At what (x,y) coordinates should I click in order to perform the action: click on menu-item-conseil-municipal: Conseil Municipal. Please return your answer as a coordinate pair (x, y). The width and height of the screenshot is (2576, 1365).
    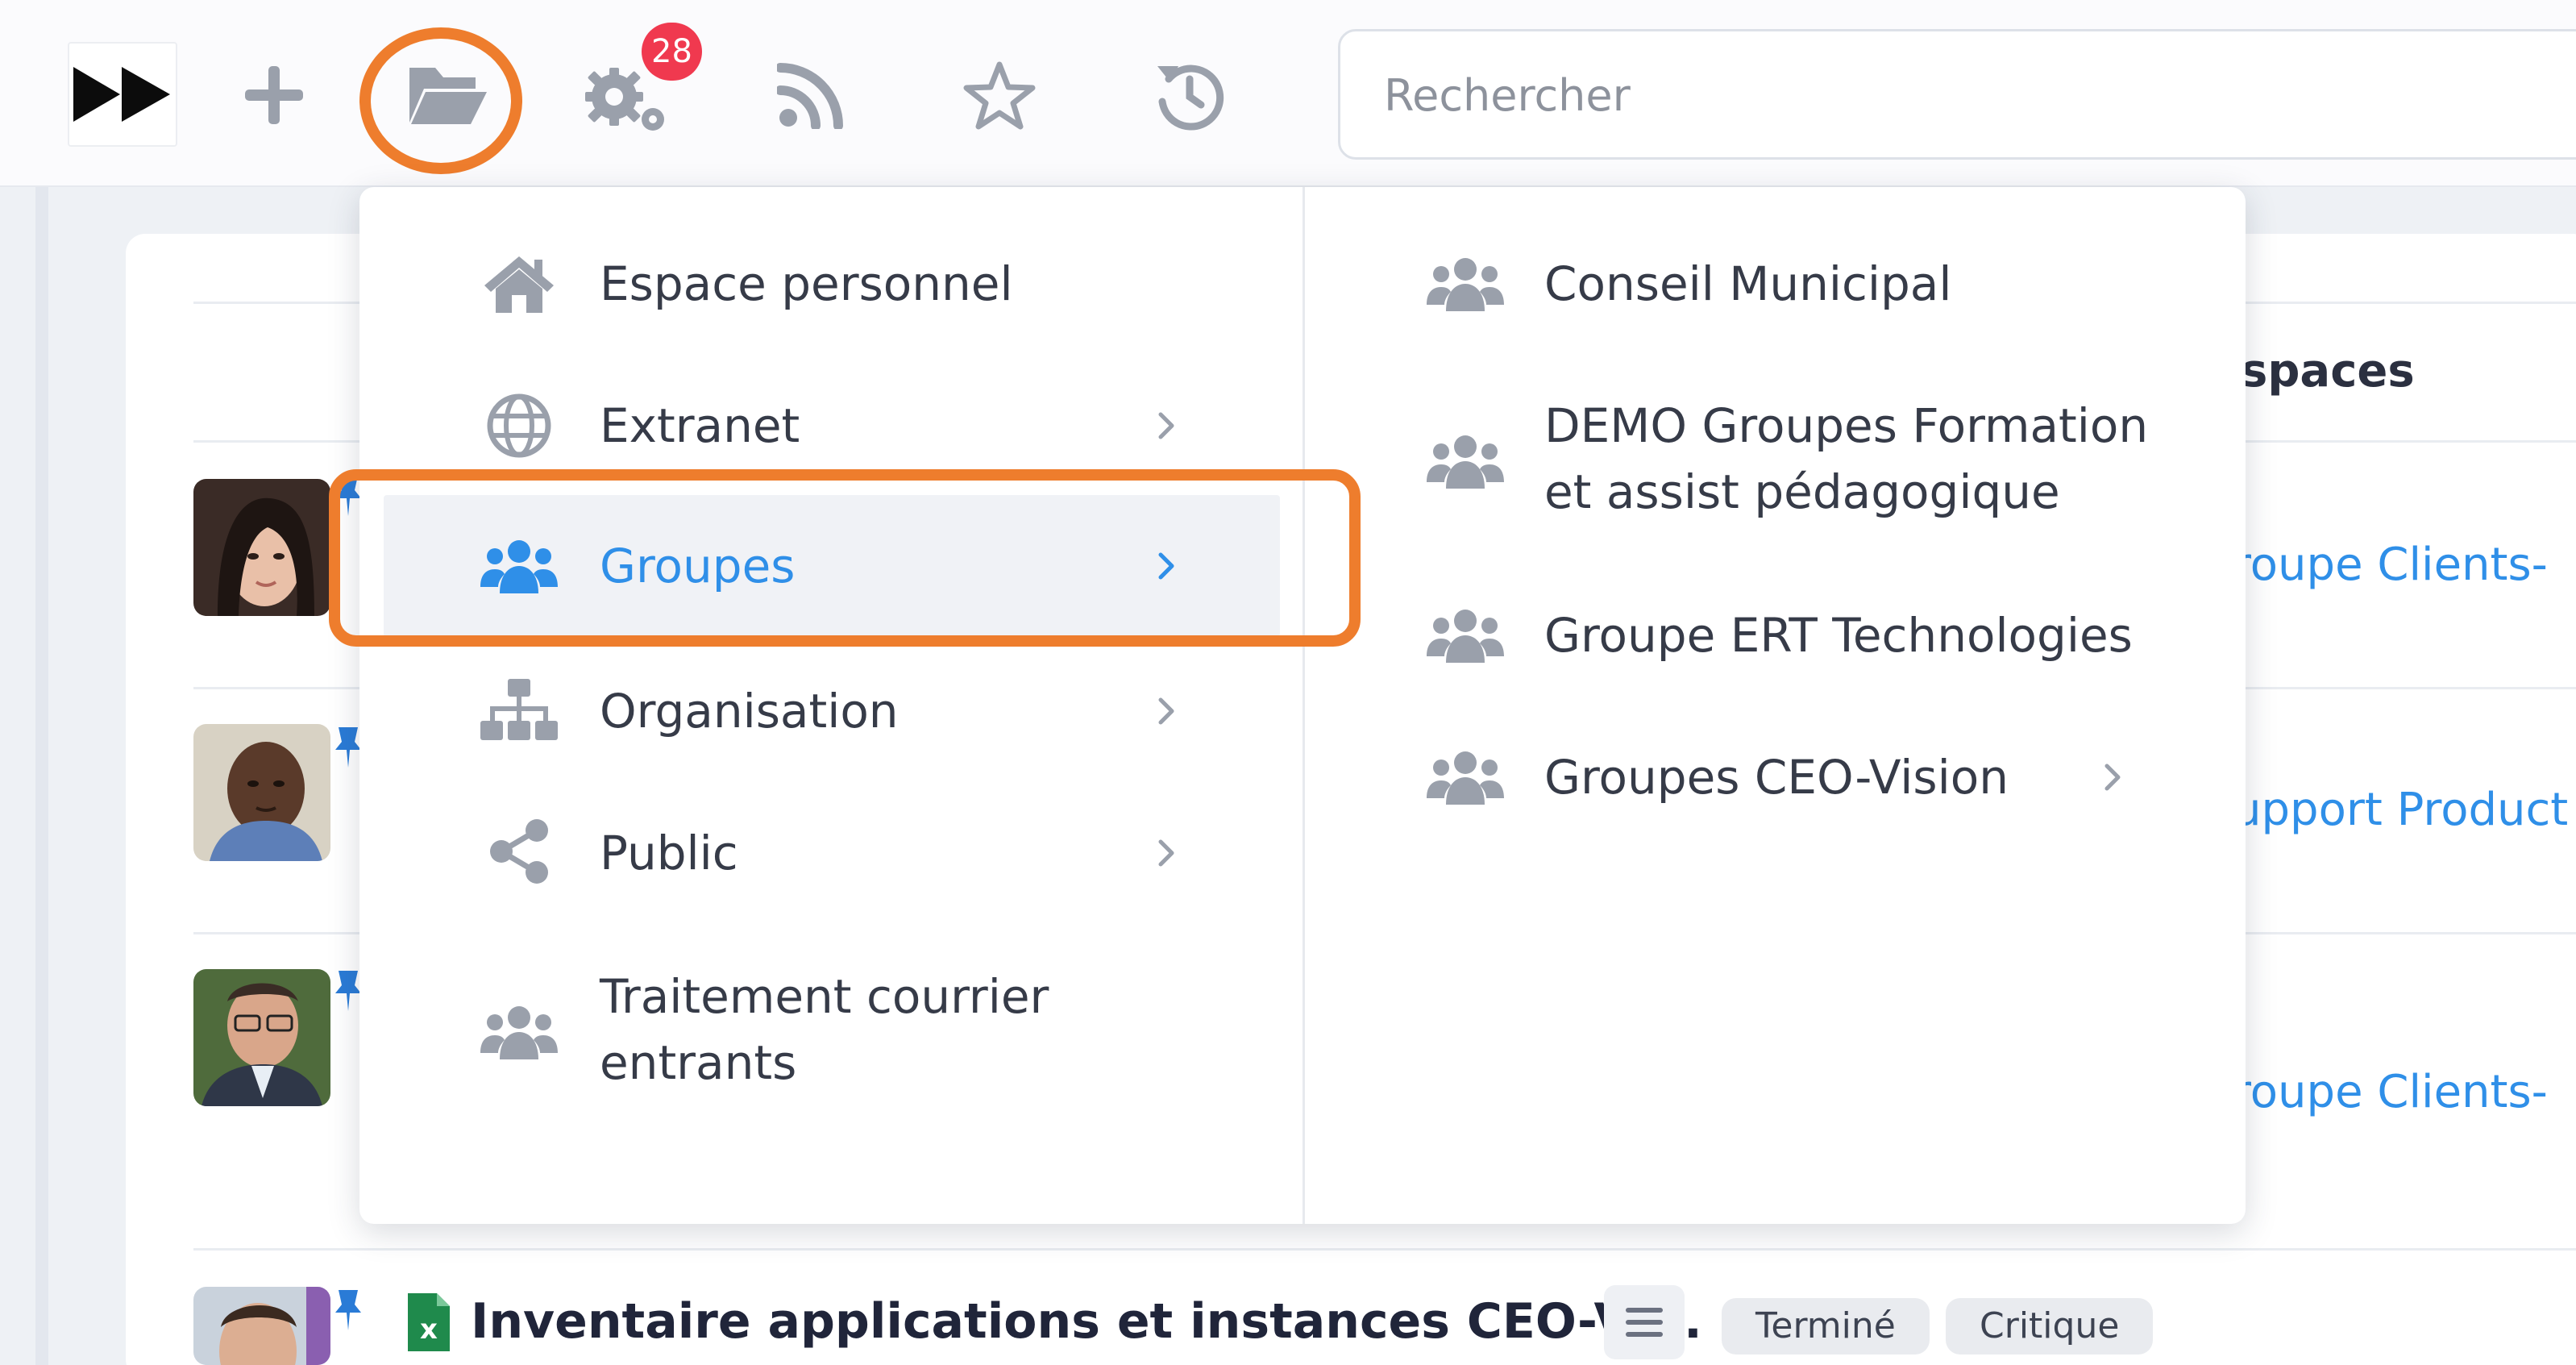
    Looking at the image, I should click on (1773, 284).